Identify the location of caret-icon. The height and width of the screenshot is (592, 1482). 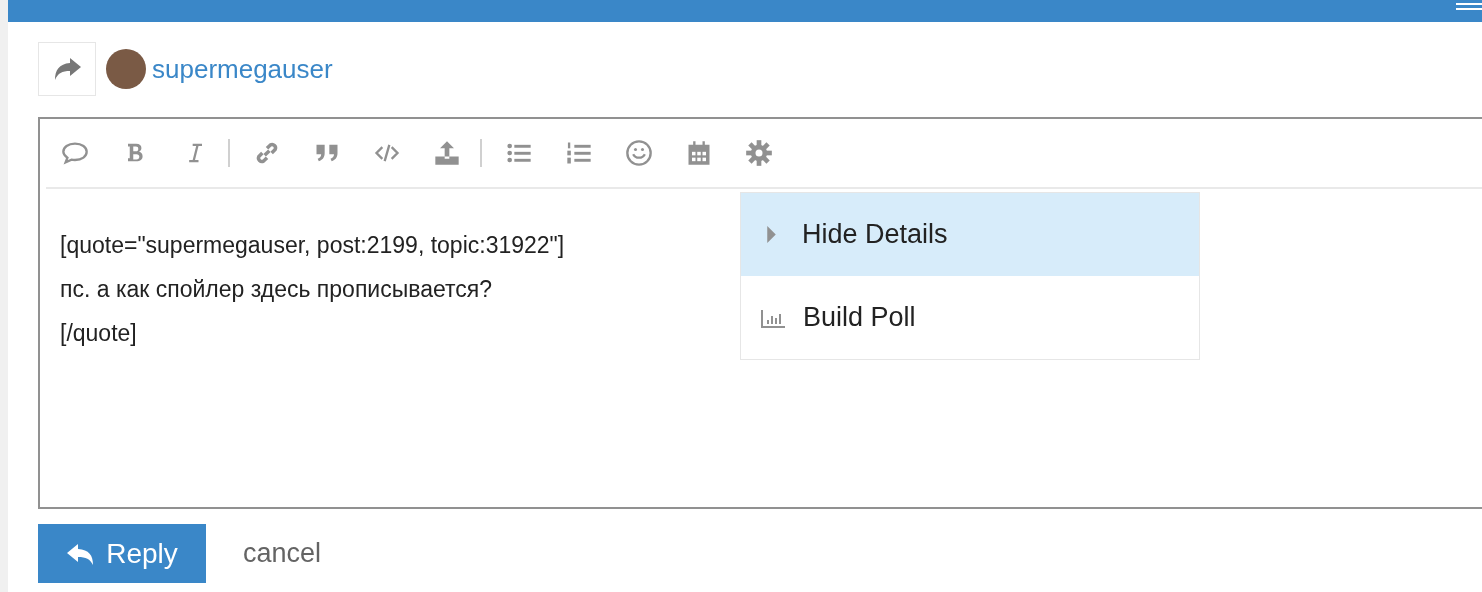
(771, 234).